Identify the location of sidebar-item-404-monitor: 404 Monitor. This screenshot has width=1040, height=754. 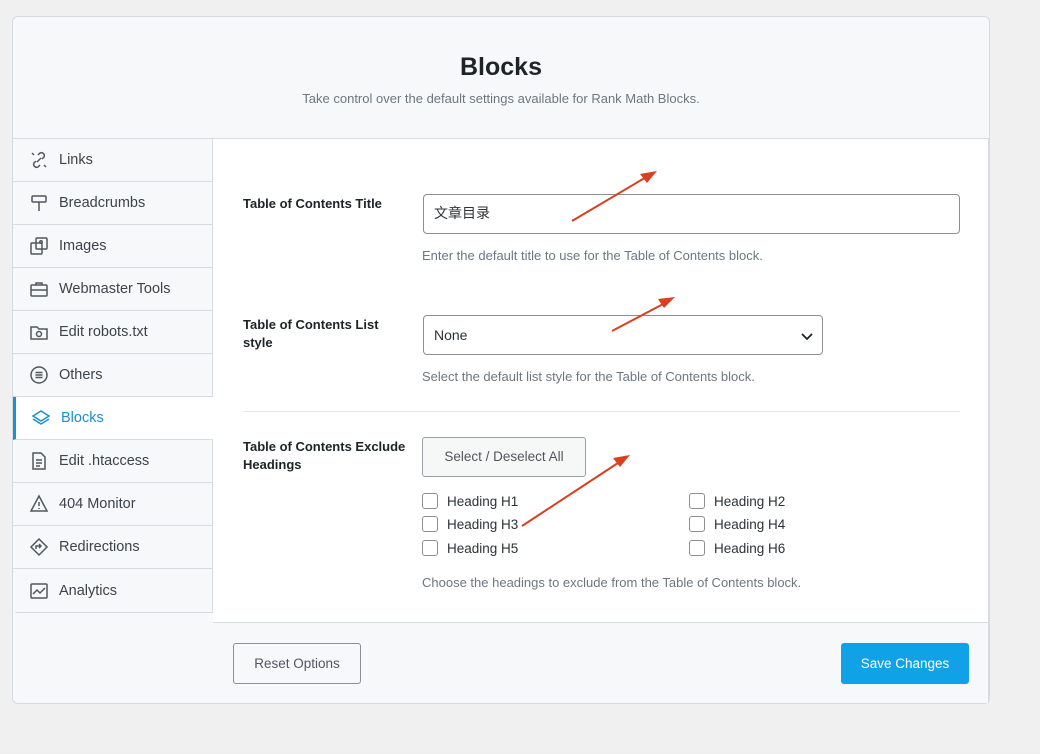
(113, 504).